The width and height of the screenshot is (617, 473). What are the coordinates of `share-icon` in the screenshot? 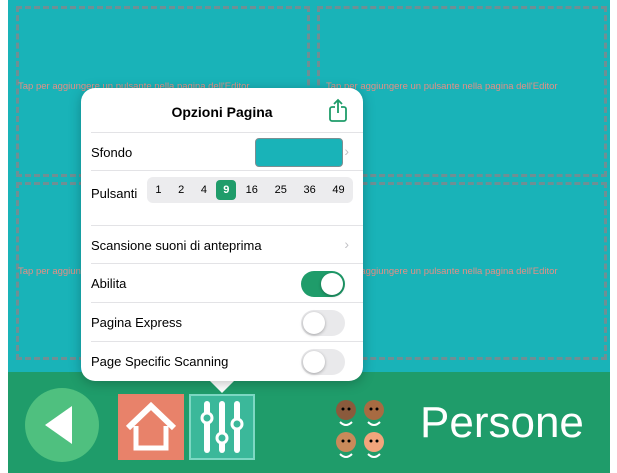 It's located at (338, 110).